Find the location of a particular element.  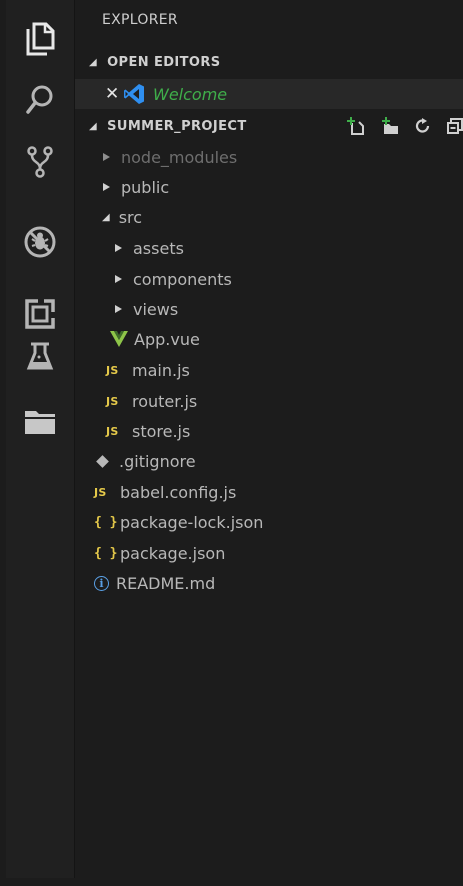

new-folder-icon is located at coordinates (390, 126).